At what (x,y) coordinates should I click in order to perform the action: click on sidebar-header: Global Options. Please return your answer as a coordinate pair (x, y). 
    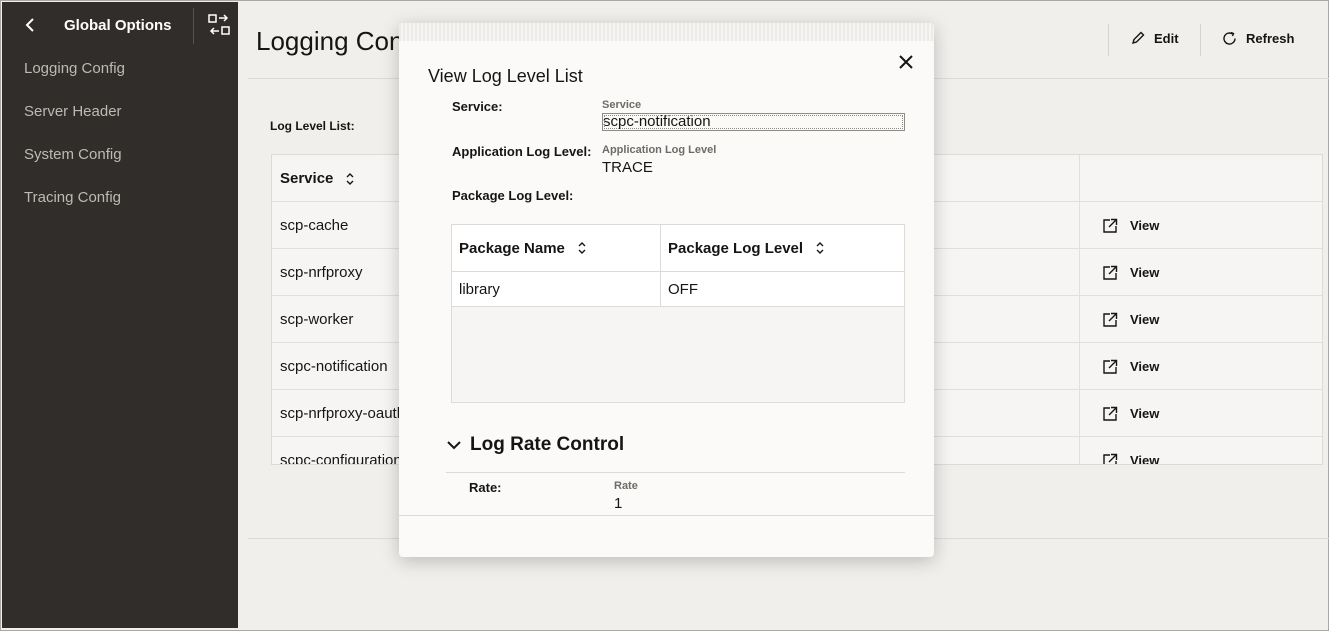
    Looking at the image, I should click on (120, 25).